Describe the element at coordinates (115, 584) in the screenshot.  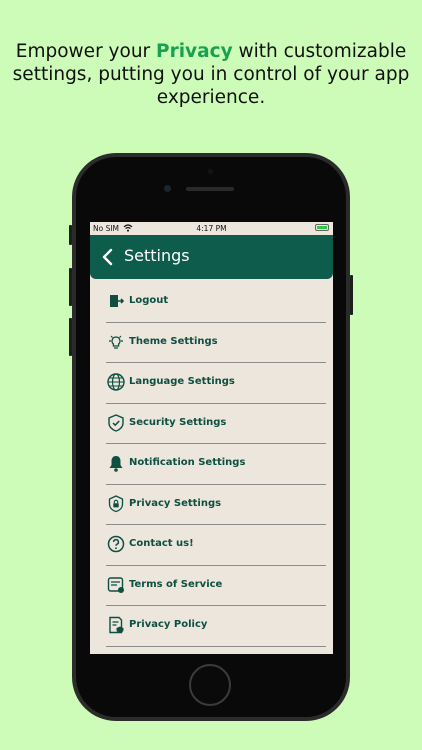
I see `document-icon` at that location.